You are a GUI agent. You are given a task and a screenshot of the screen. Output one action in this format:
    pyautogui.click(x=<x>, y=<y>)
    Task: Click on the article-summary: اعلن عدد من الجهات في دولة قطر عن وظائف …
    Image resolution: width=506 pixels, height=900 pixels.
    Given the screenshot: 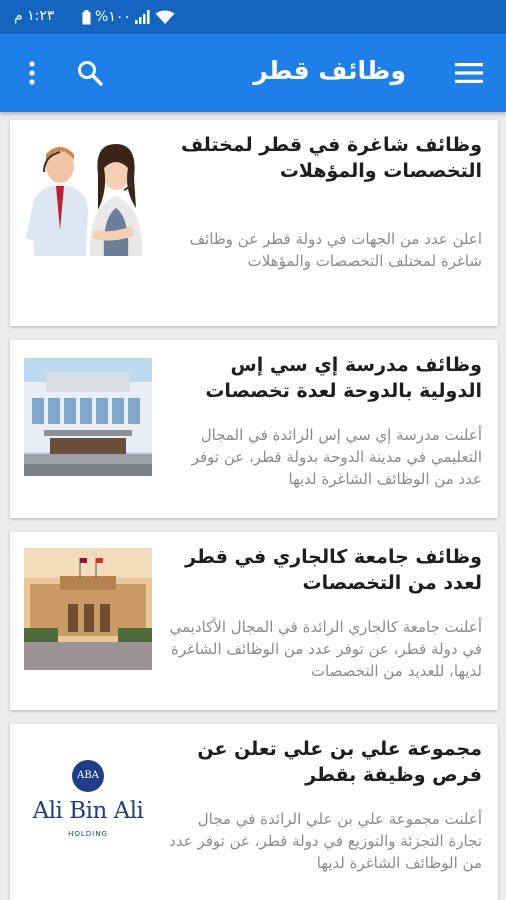 What is the action you would take?
    pyautogui.click(x=335, y=250)
    